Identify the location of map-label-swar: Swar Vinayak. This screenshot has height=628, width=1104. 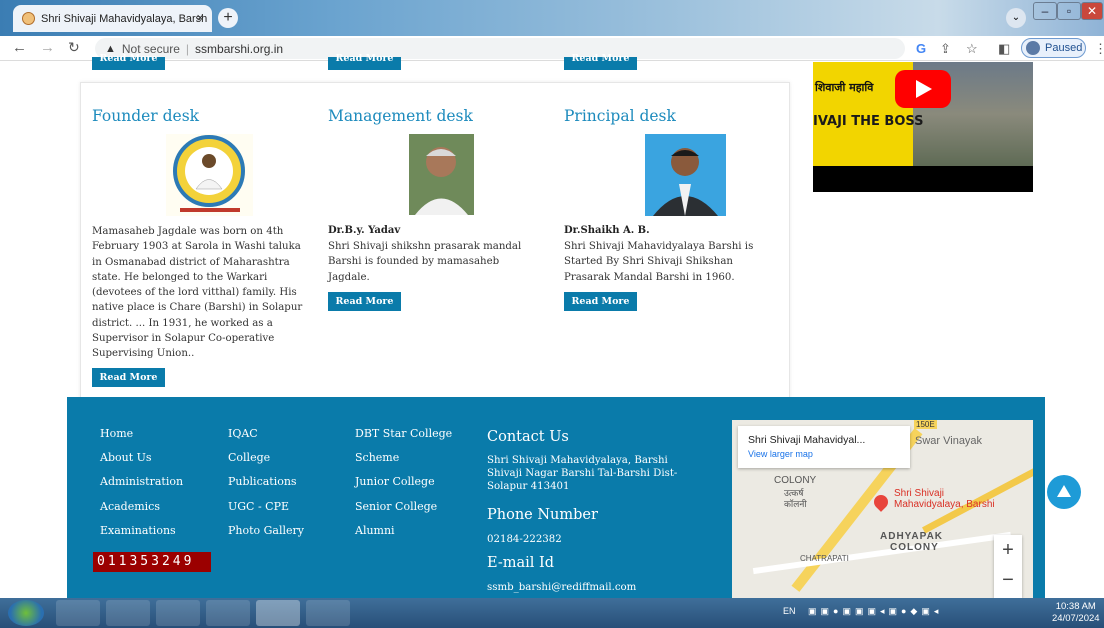
(949, 441).